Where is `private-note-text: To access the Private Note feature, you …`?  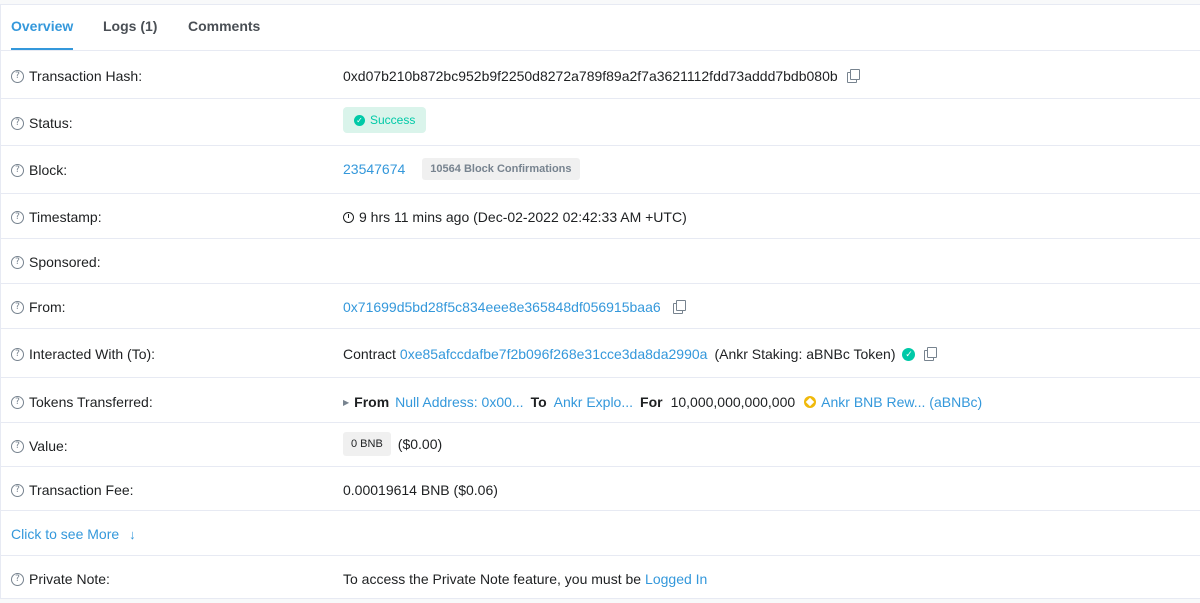
private-note-text: To access the Private Note feature, you … is located at coordinates (492, 579).